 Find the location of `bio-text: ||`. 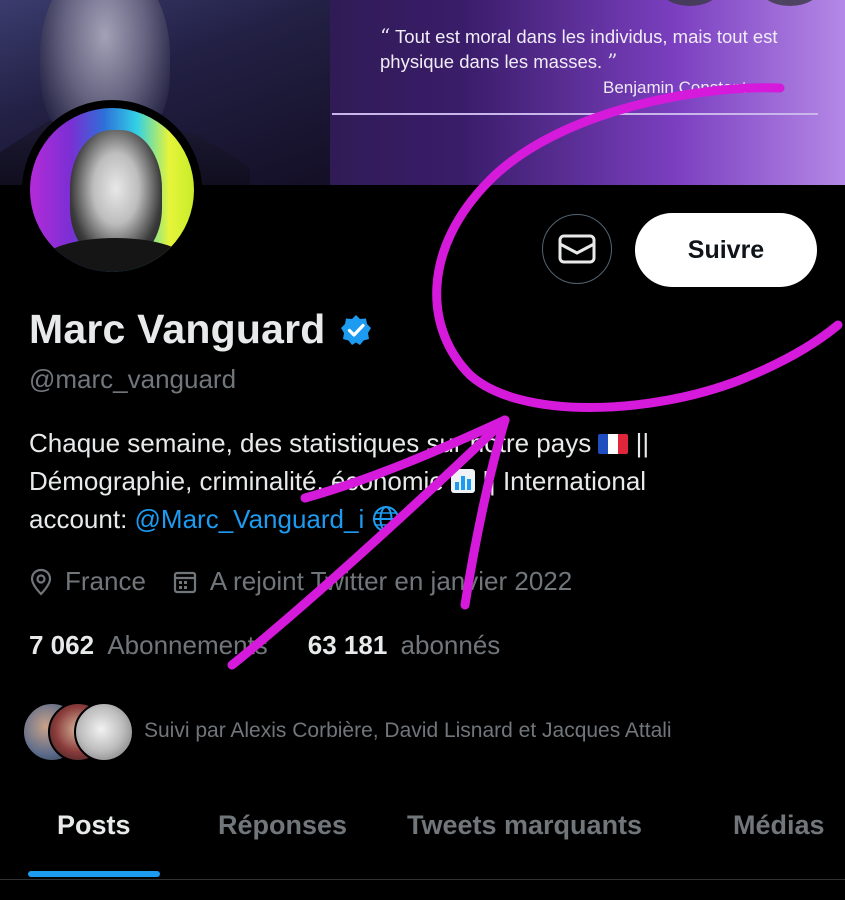

bio-text: || is located at coordinates (642, 443).